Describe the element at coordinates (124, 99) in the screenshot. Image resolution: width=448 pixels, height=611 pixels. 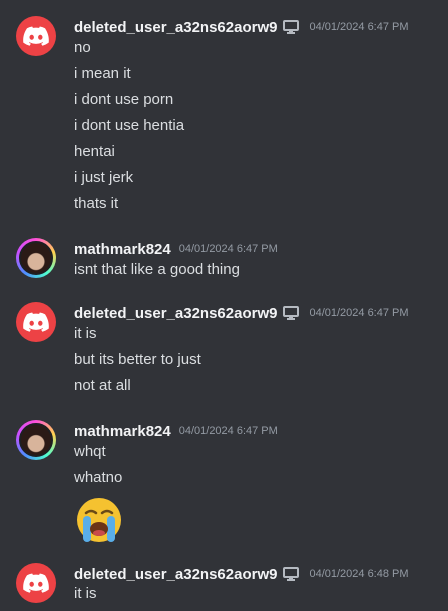
I see `message-text: i dont use porn` at that location.